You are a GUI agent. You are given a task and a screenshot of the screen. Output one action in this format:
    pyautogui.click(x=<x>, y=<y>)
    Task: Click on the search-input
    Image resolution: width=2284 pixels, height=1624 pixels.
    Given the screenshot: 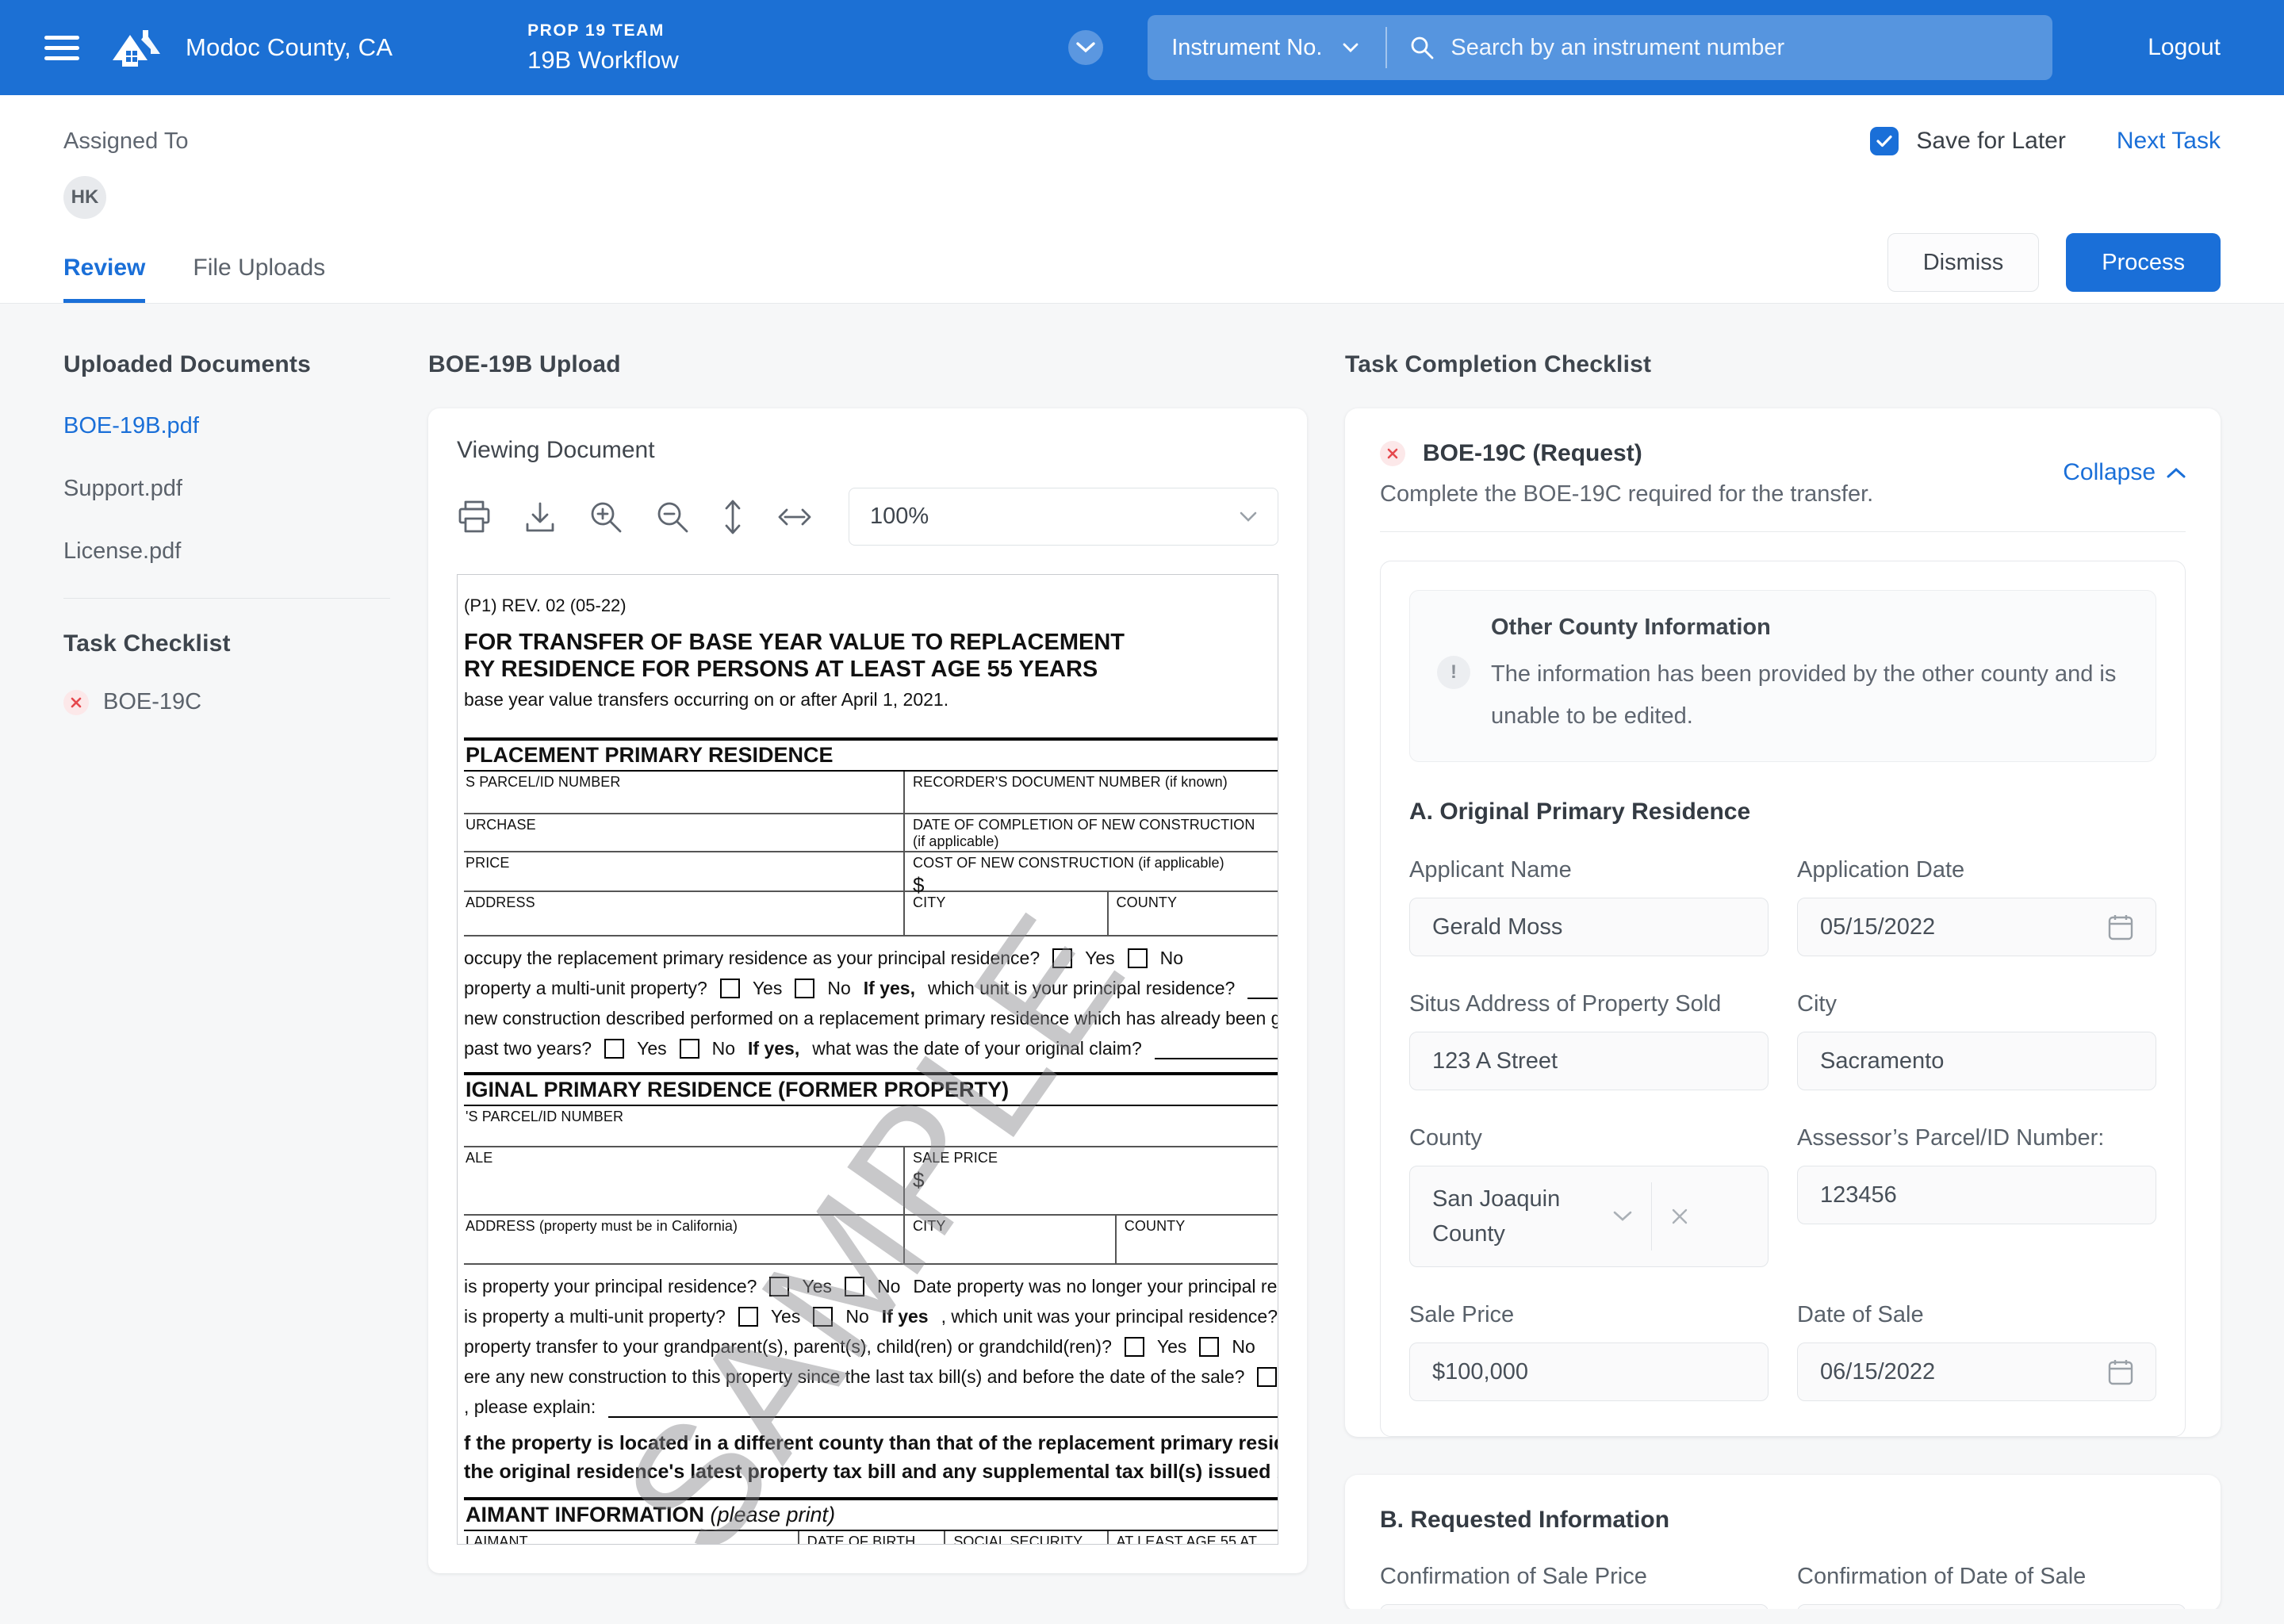 What is the action you would take?
    pyautogui.click(x=1739, y=47)
    